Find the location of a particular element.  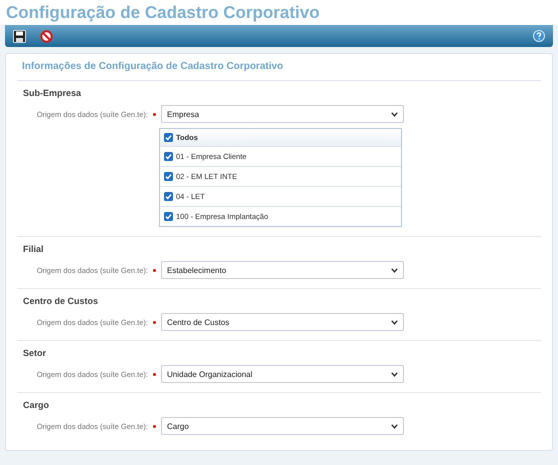

section-heading: Sub-Empresa is located at coordinates (52, 93).